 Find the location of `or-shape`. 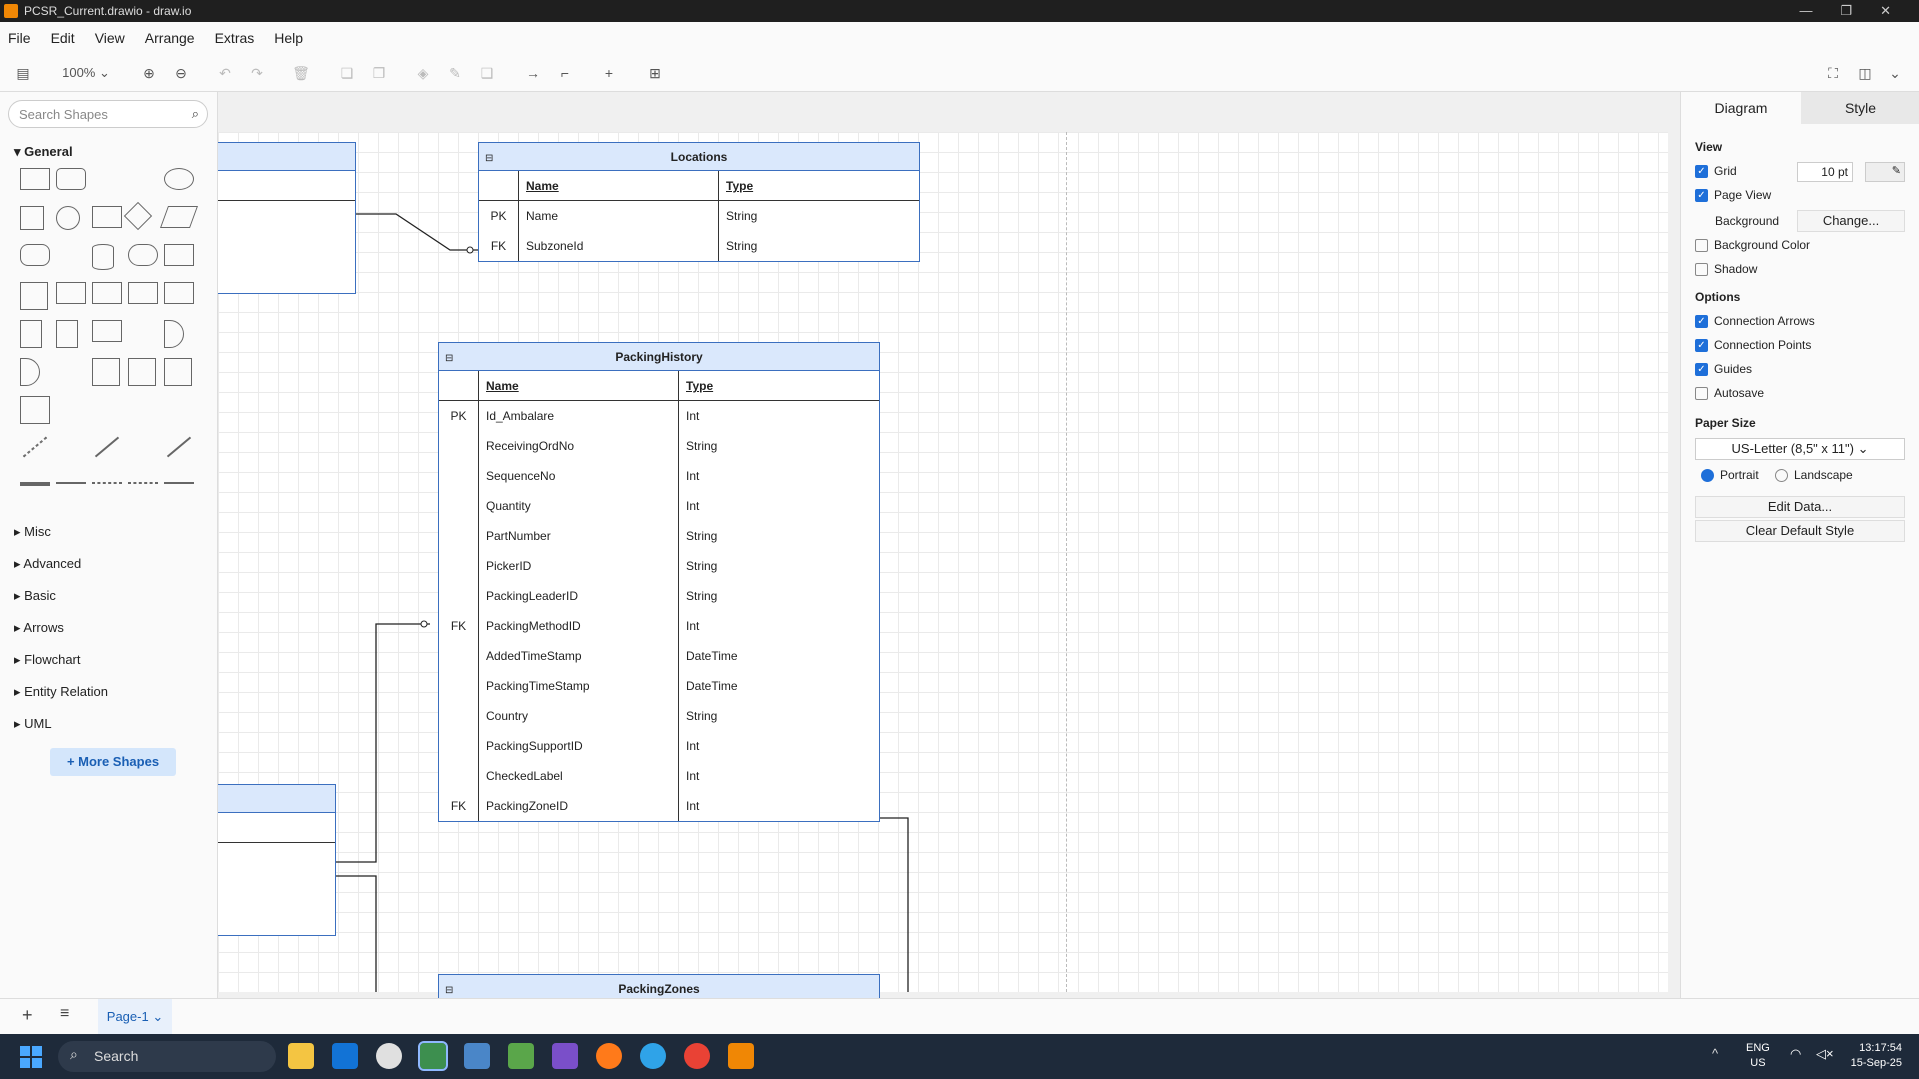

or-shape is located at coordinates (174, 334).